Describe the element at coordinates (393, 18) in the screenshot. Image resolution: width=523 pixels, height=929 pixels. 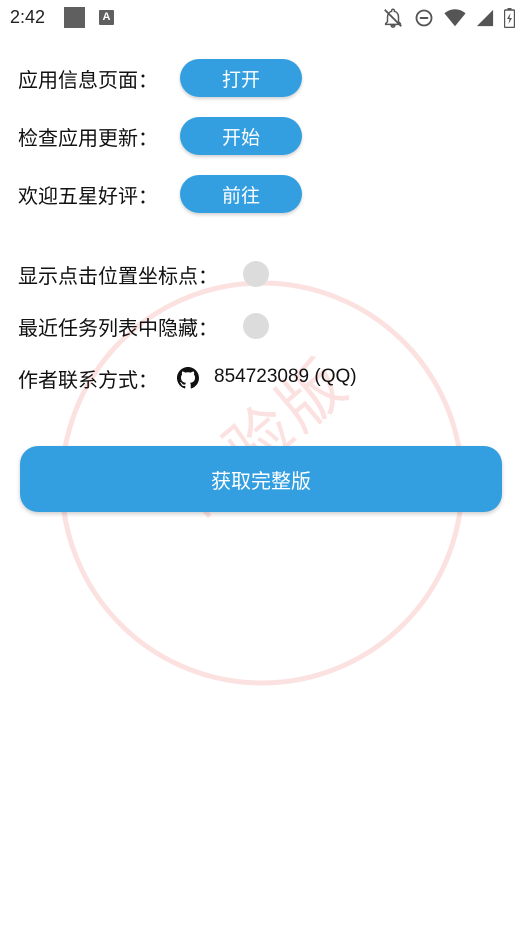
I see `notifications-off-icon` at that location.